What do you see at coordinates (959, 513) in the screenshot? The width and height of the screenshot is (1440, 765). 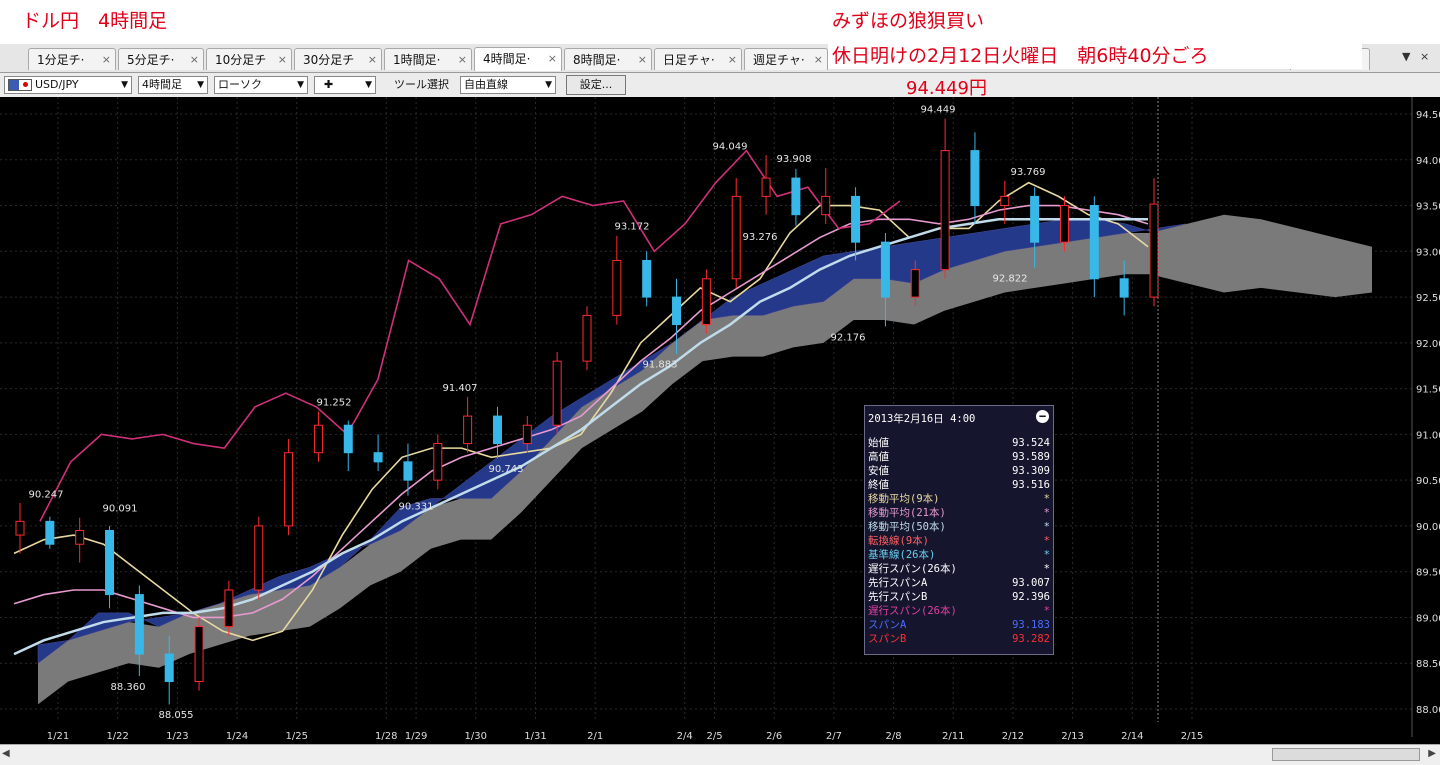 I see `infobox-row: 移動平均(21本) *` at bounding box center [959, 513].